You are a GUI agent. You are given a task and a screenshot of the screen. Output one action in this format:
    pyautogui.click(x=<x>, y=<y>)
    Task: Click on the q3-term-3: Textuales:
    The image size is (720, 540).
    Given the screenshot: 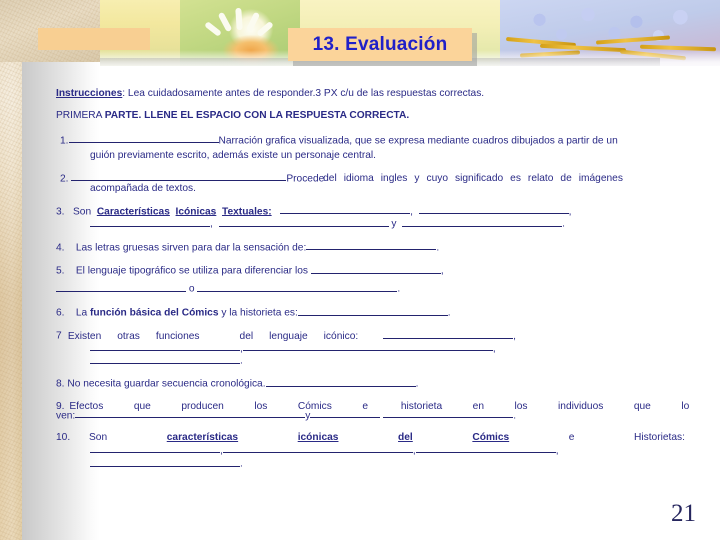 What is the action you would take?
    pyautogui.click(x=247, y=212)
    